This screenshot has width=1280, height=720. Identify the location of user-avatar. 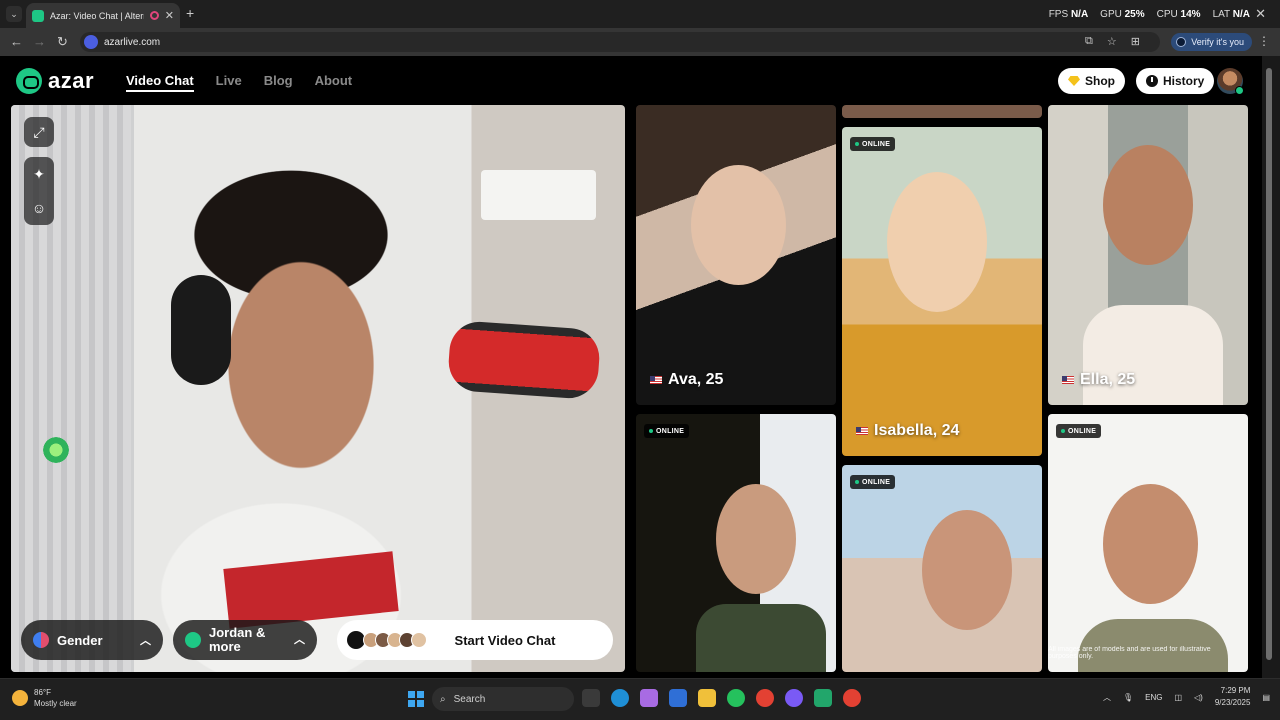
(1230, 81).